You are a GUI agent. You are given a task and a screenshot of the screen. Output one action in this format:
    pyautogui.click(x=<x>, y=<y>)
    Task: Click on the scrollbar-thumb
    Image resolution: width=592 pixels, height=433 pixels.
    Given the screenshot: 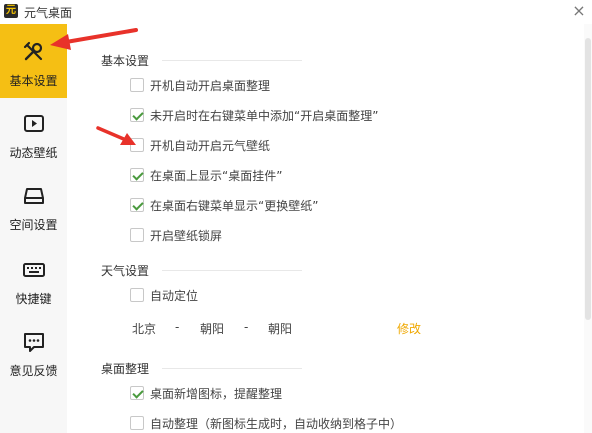 What is the action you would take?
    pyautogui.click(x=588, y=179)
    